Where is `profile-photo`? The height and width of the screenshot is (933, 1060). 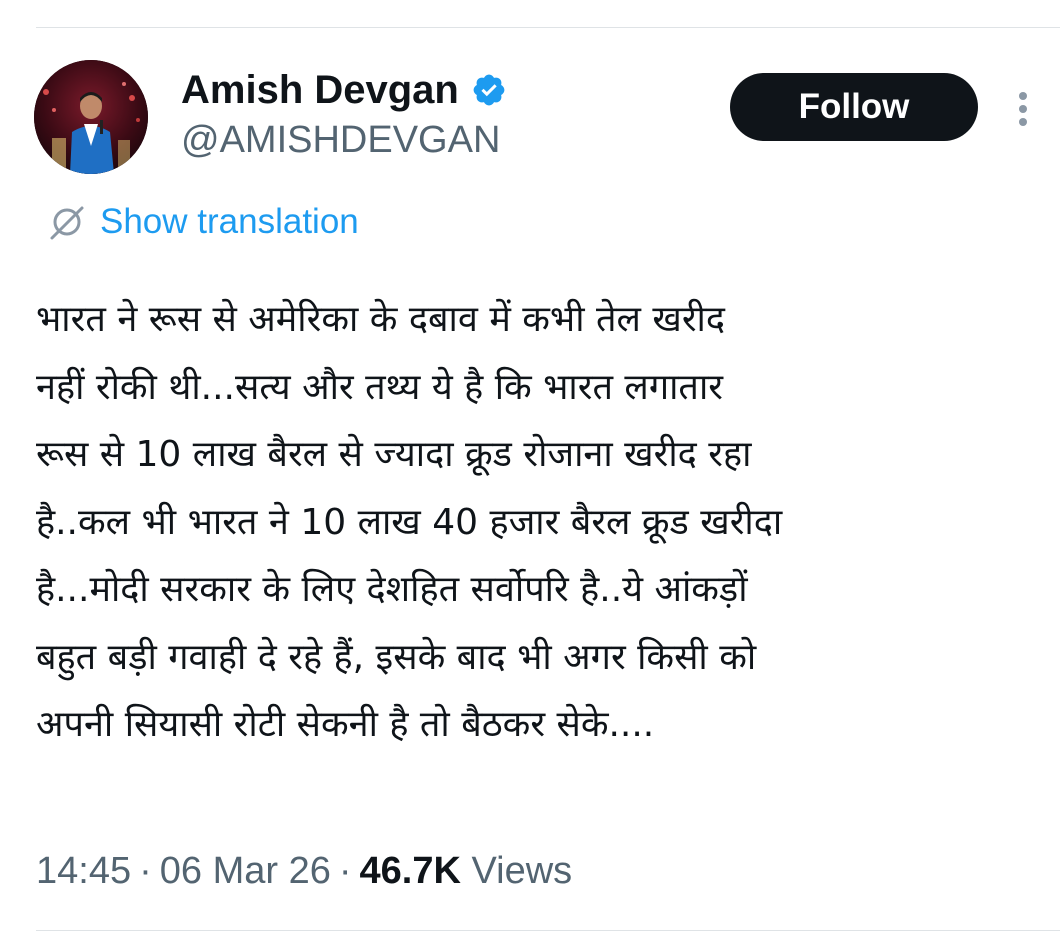 profile-photo is located at coordinates (91, 117).